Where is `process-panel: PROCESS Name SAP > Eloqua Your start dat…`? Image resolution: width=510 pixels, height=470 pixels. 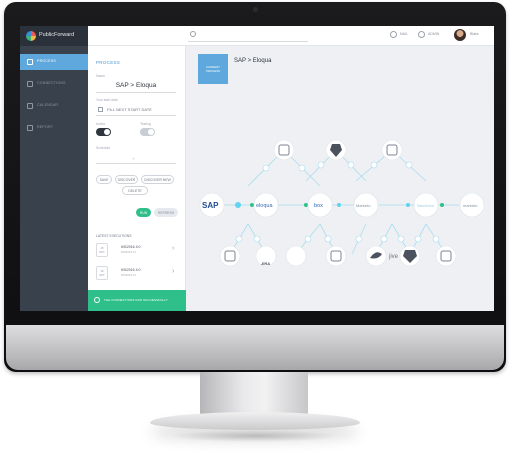
process-panel: PROCESS Name SAP > Eloqua Your start dat… is located at coordinates (137, 178).